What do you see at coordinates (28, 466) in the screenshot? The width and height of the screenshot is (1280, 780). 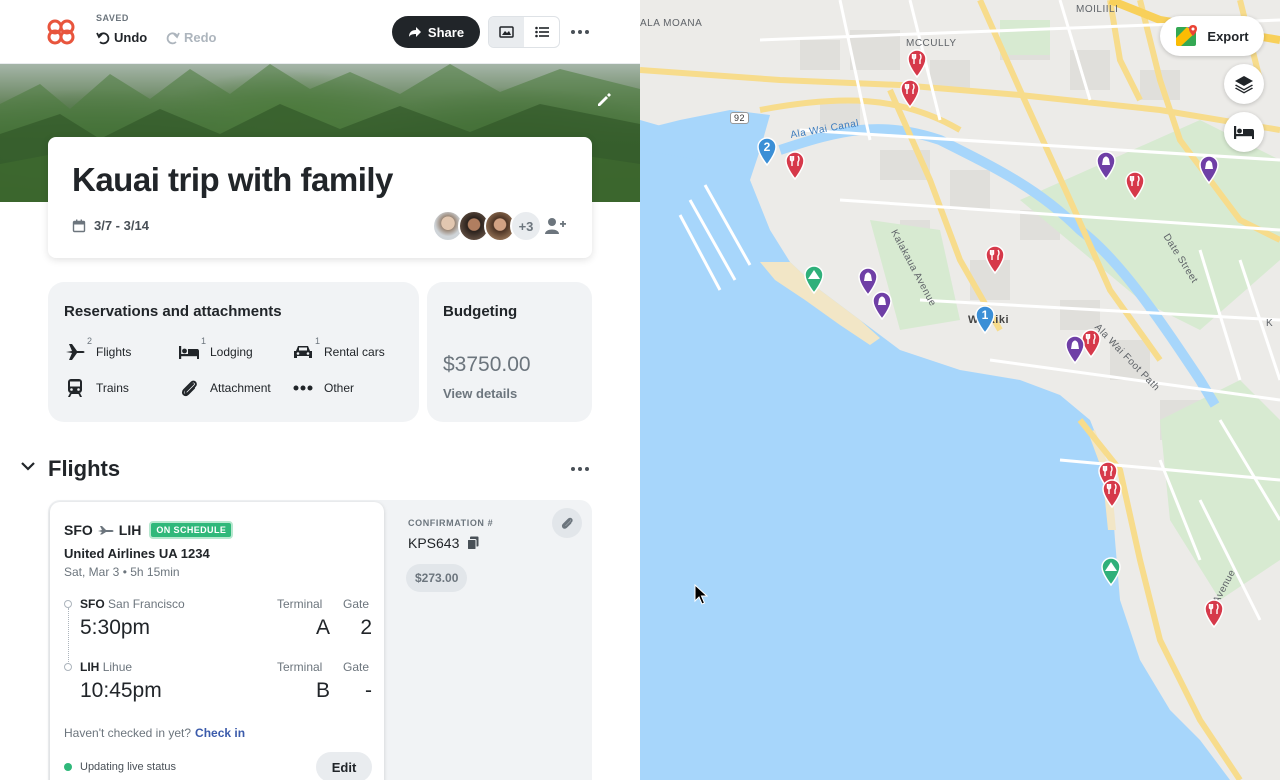 I see `chevron-down-icon` at bounding box center [28, 466].